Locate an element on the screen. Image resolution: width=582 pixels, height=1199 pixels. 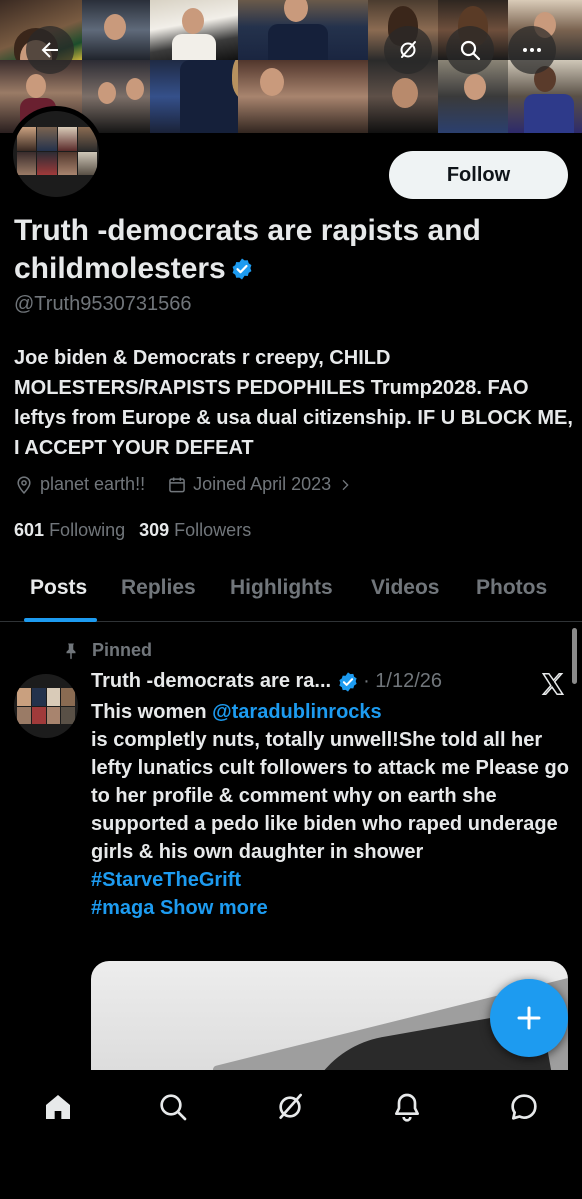
joined-text: Joined April 2023 is located at coordinates (262, 484).